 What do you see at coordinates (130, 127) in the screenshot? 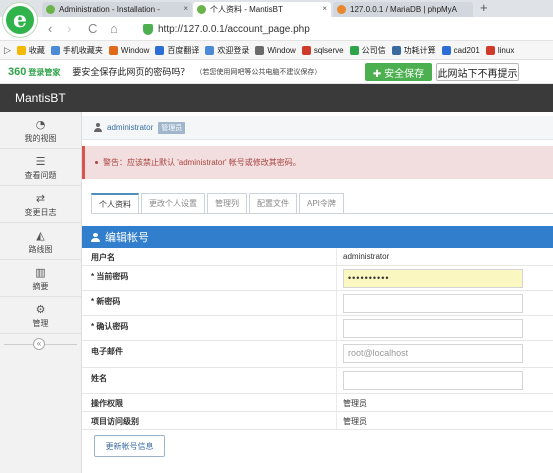
I see `breadcrumb-user-link: administrator` at bounding box center [130, 127].